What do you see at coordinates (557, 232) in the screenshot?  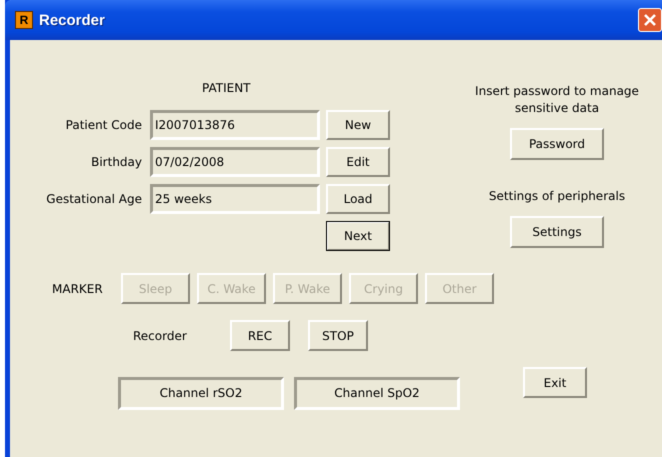 I see `settings-button: Settings` at bounding box center [557, 232].